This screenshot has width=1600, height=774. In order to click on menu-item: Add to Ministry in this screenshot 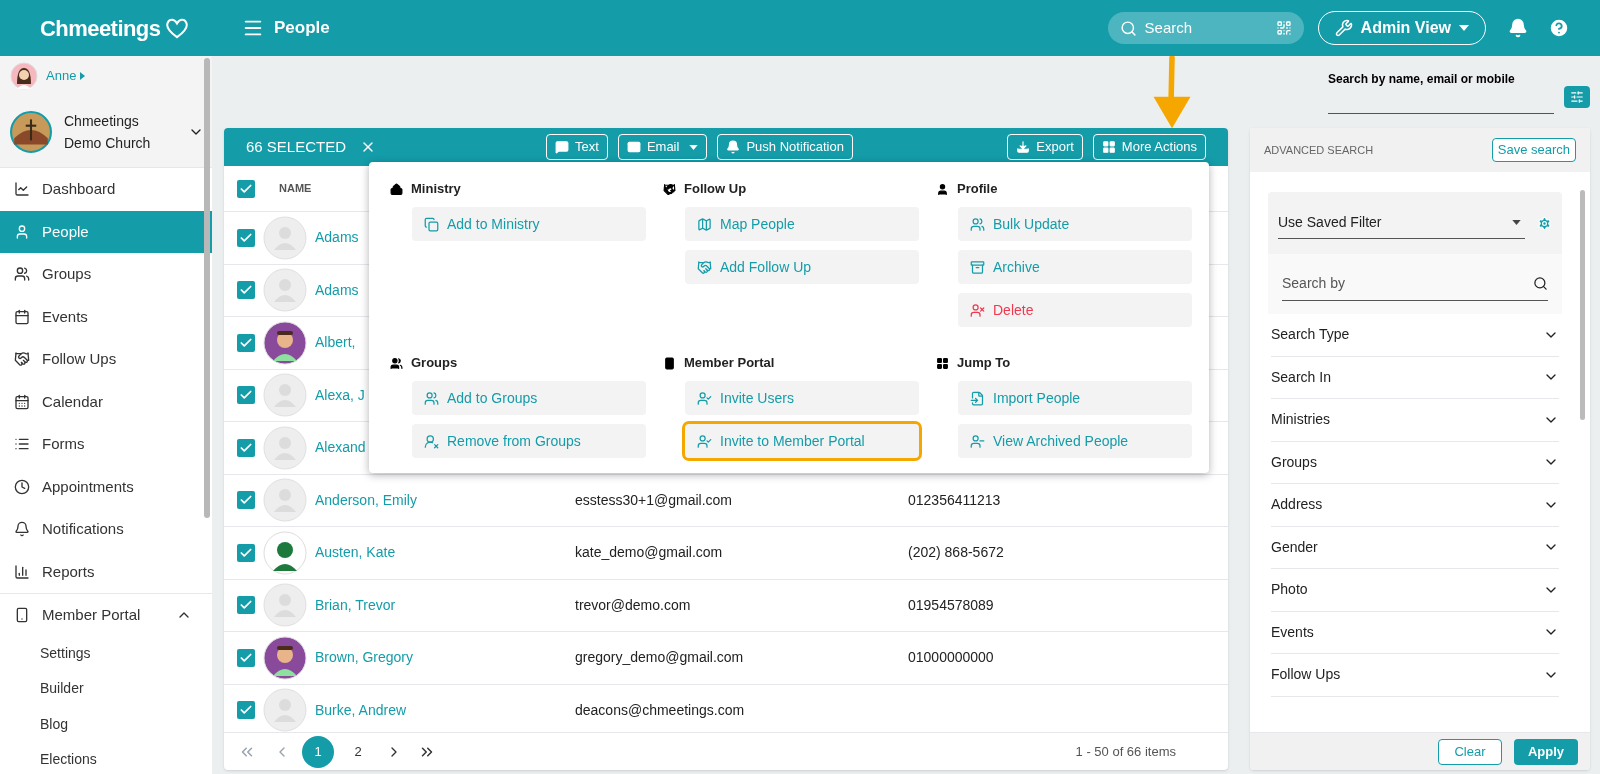, I will do `click(529, 224)`.